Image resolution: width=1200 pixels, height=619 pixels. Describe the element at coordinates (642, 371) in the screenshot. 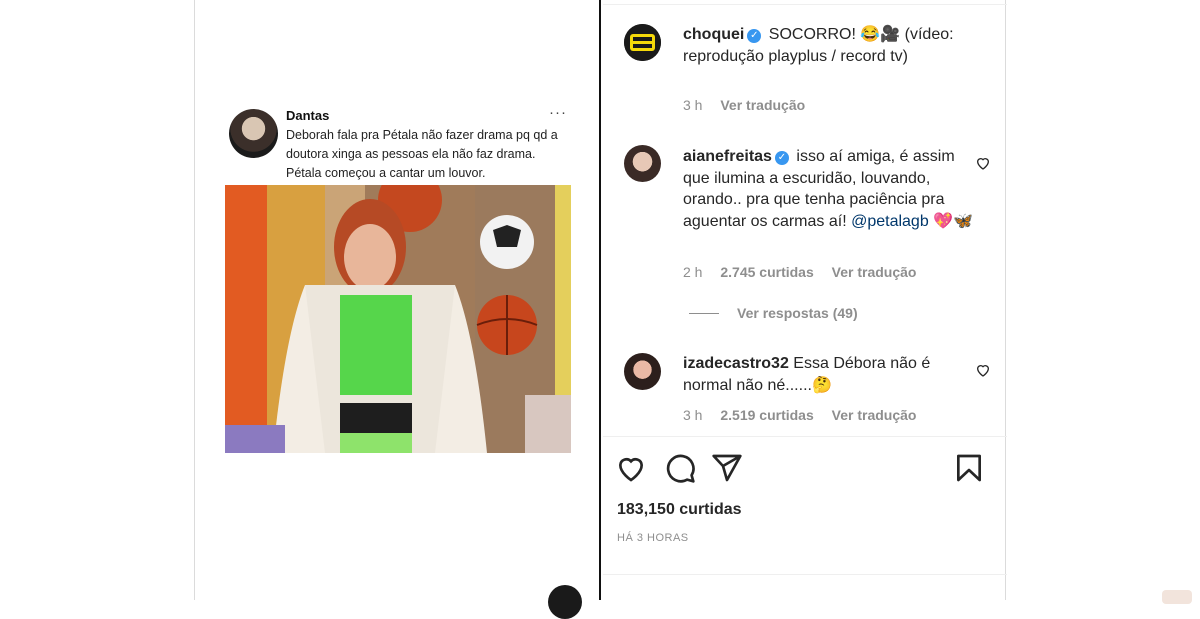

I see `izadecastro32-avatar` at that location.